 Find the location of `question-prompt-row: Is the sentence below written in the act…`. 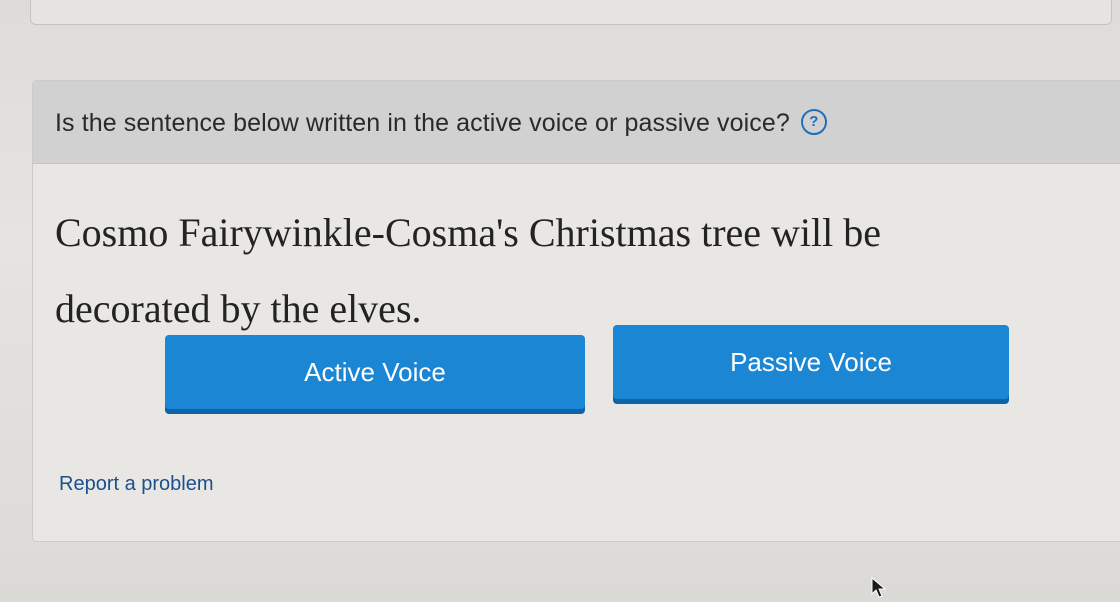

question-prompt-row: Is the sentence below written in the act… is located at coordinates (441, 123).